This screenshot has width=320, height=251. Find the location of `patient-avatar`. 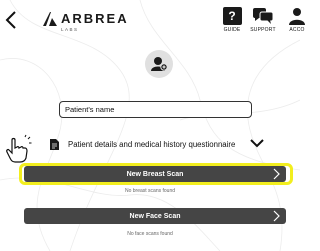

patient-avatar is located at coordinates (159, 64).